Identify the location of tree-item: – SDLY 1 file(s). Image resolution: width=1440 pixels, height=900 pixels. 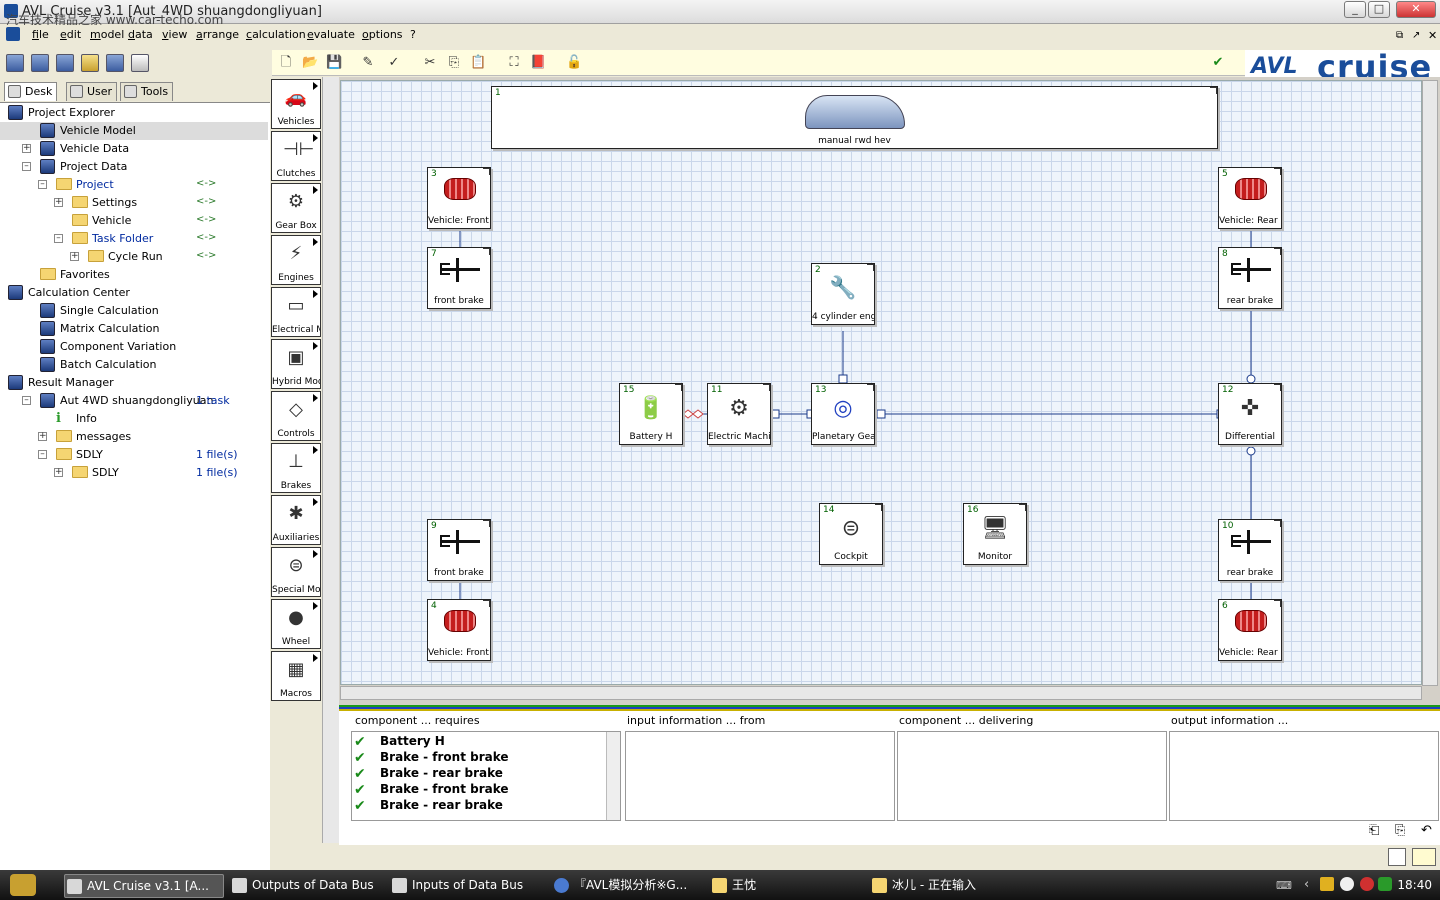
(132, 455).